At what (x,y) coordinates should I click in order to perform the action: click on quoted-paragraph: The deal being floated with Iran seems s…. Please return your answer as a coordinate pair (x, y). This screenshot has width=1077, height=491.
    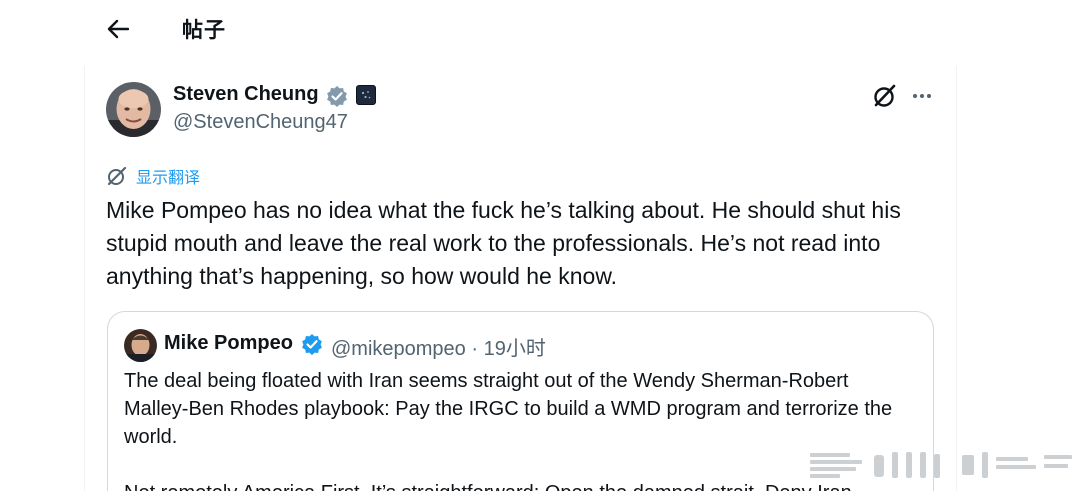
    Looking at the image, I should click on (508, 409).